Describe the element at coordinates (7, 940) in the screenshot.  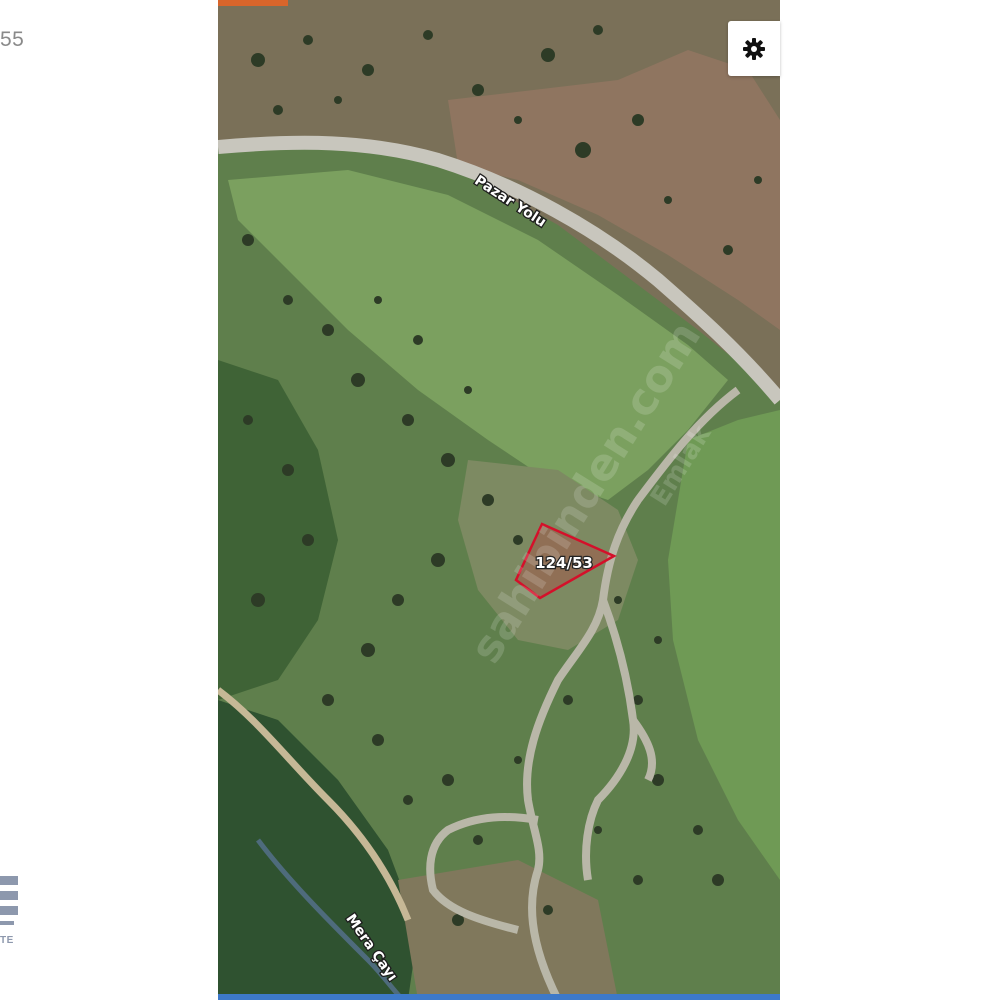
I see `brand-logo-text: TE` at that location.